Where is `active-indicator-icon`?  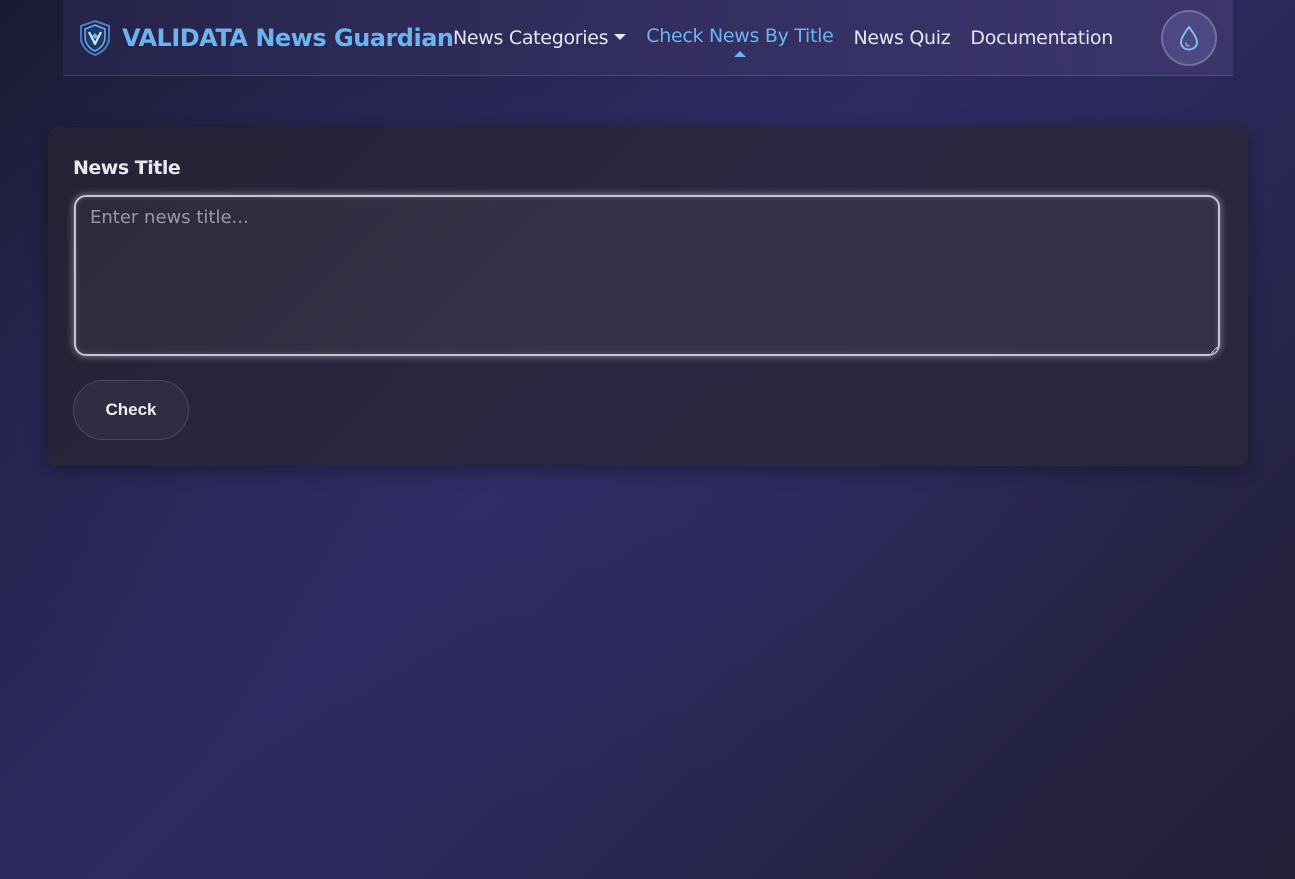
active-indicator-icon is located at coordinates (739, 54).